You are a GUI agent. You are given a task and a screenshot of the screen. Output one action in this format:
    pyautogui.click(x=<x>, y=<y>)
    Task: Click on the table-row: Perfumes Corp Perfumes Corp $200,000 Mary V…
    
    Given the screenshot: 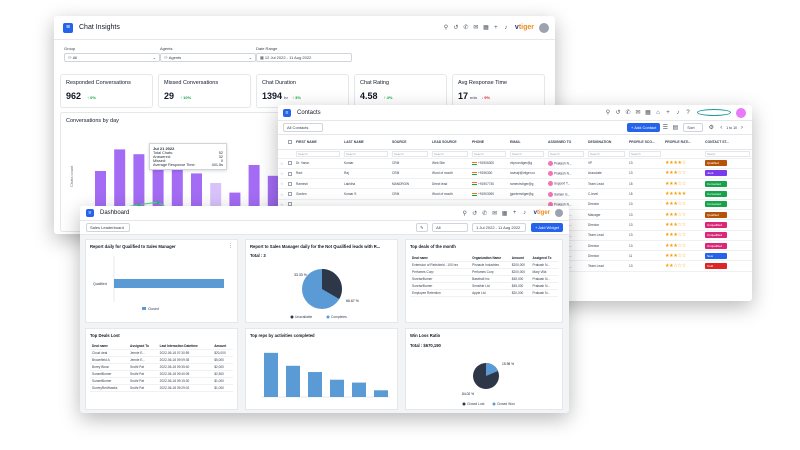 What is the action you would take?
    pyautogui.click(x=484, y=272)
    